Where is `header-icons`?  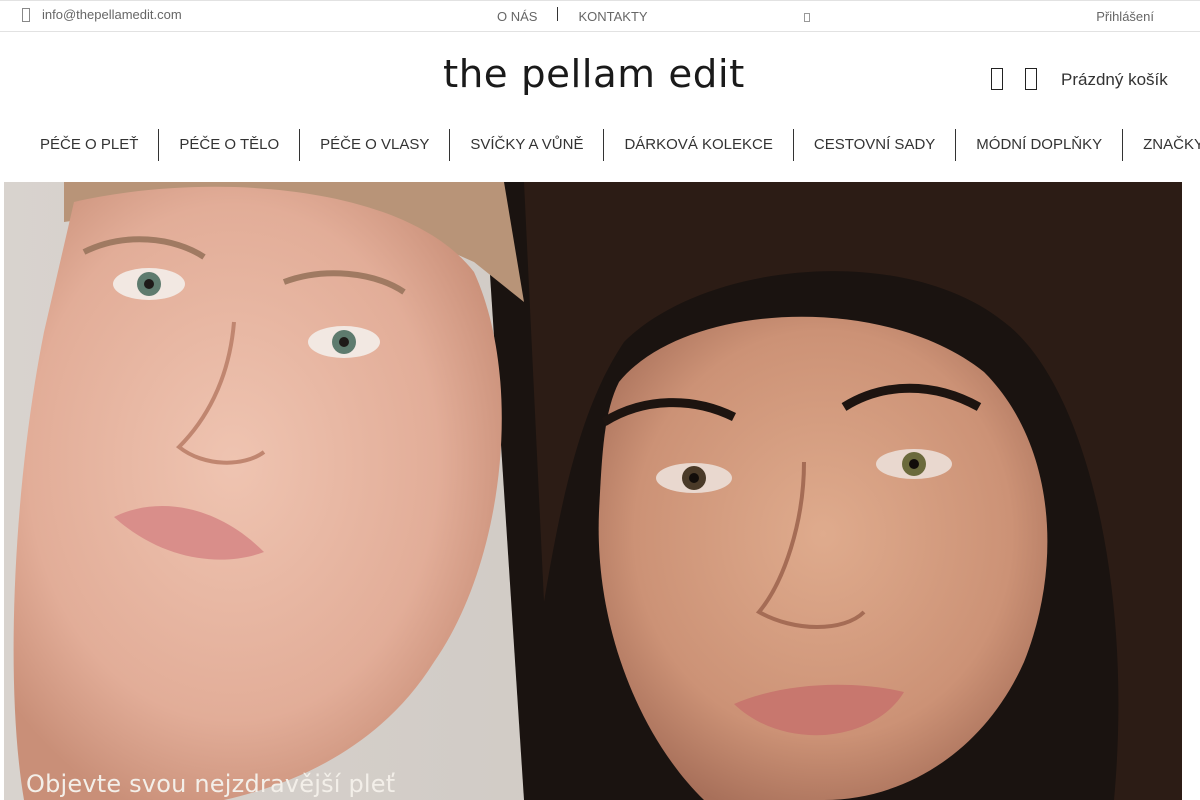
header-icons is located at coordinates (1025, 79).